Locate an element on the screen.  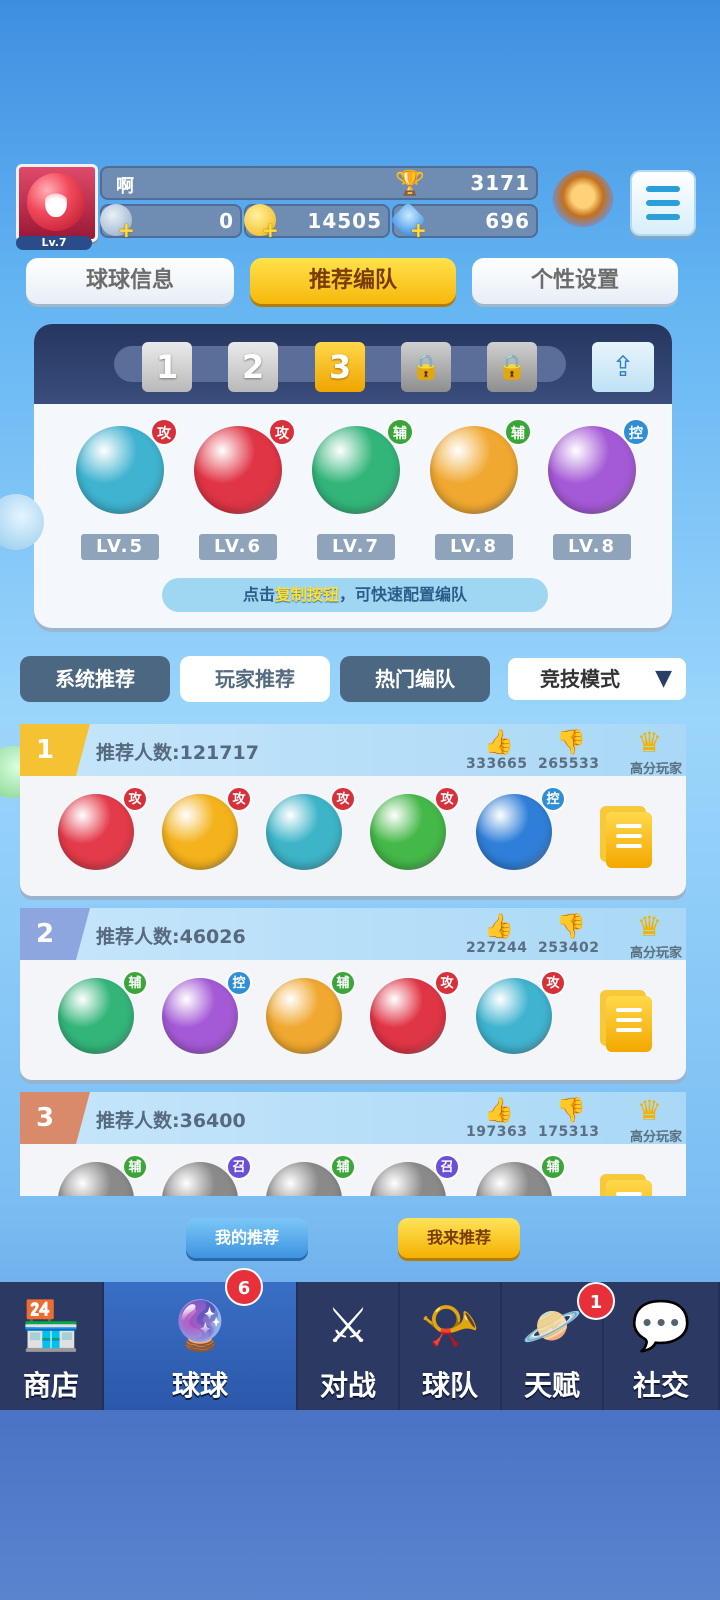
team-slot-3: 3 is located at coordinates (340, 367).